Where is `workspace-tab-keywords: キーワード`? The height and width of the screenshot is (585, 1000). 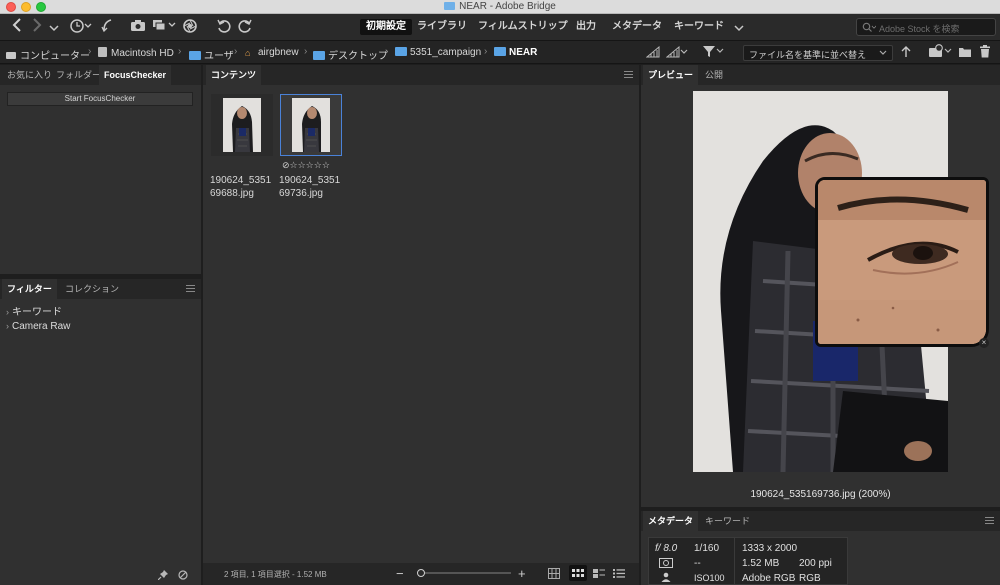
workspace-tab-keywords: キーワード is located at coordinates (699, 27).